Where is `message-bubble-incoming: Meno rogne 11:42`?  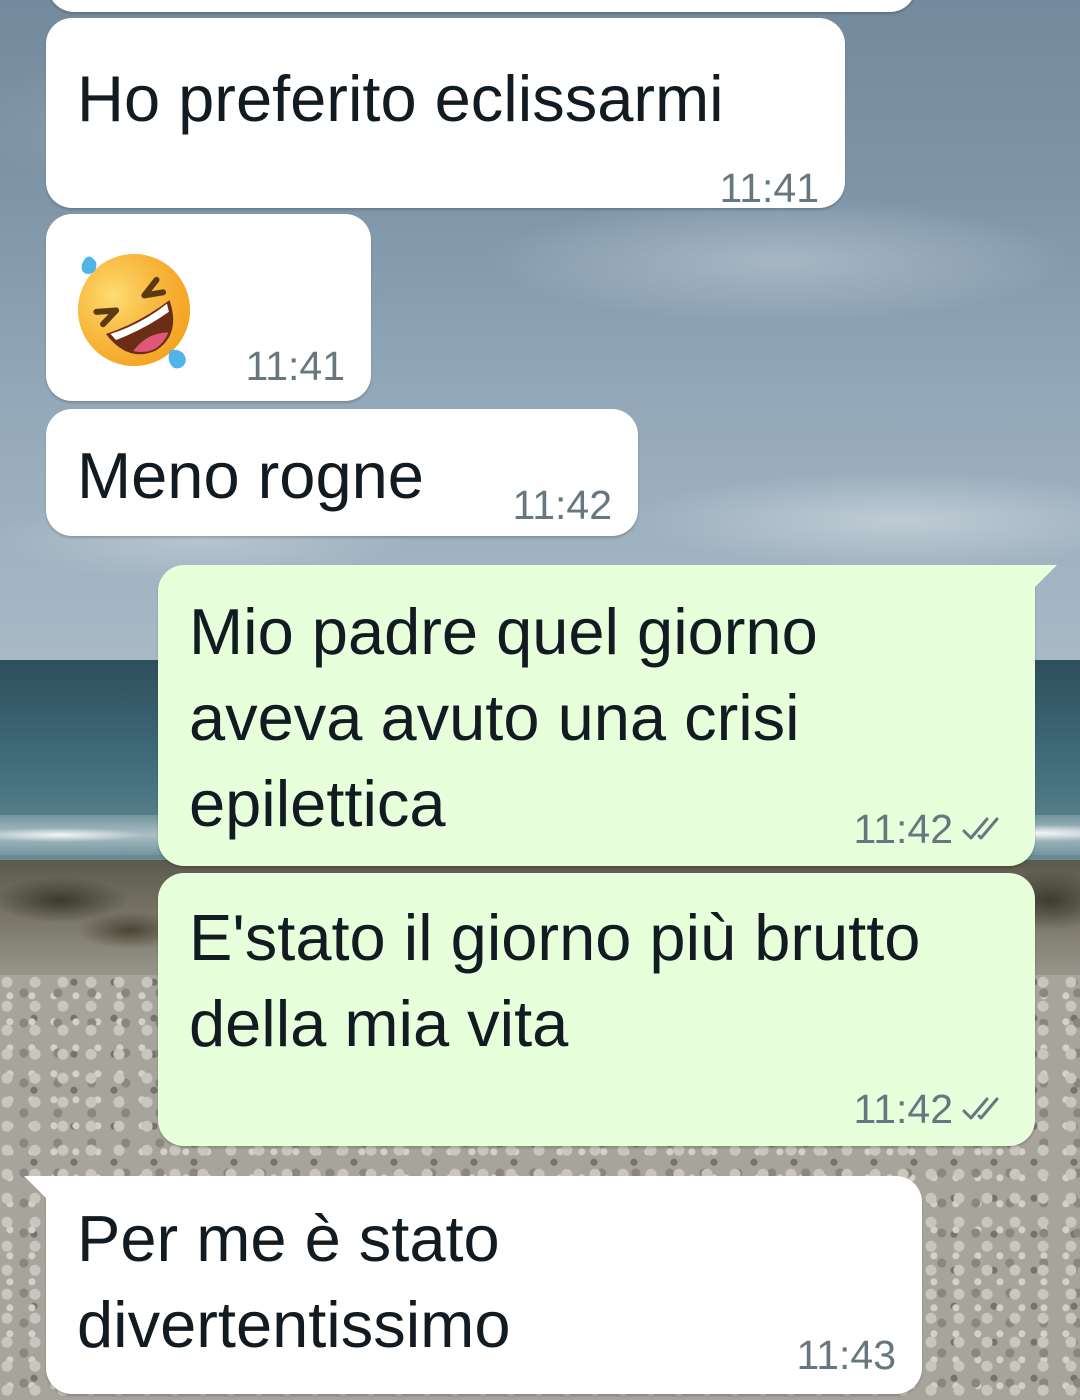 message-bubble-incoming: Meno rogne 11:42 is located at coordinates (342, 472).